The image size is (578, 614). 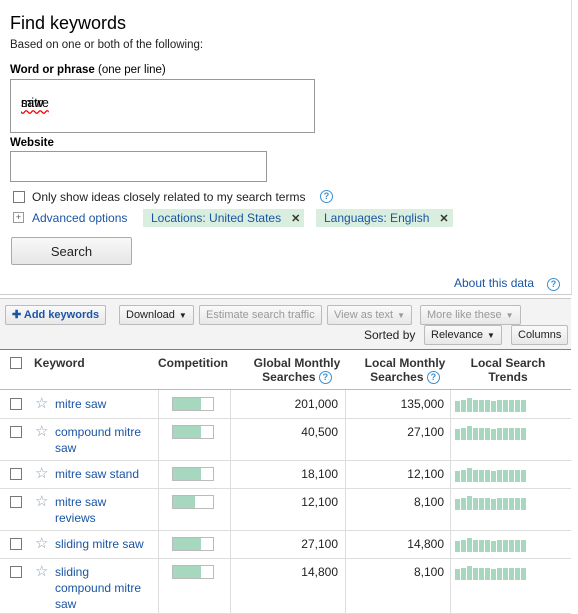 I want to click on sort-select-value: Relevance, so click(x=457, y=335).